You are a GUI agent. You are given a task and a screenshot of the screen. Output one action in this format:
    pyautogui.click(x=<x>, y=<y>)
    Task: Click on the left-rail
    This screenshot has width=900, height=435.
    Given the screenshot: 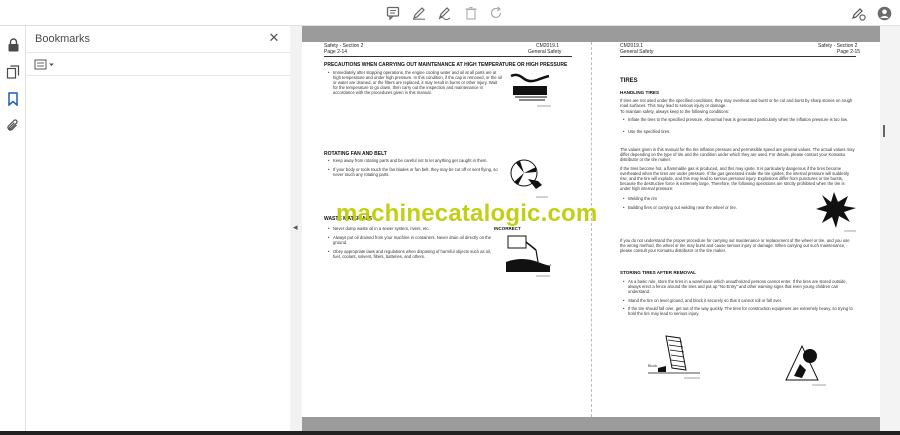 What is the action you would take?
    pyautogui.click(x=13, y=230)
    